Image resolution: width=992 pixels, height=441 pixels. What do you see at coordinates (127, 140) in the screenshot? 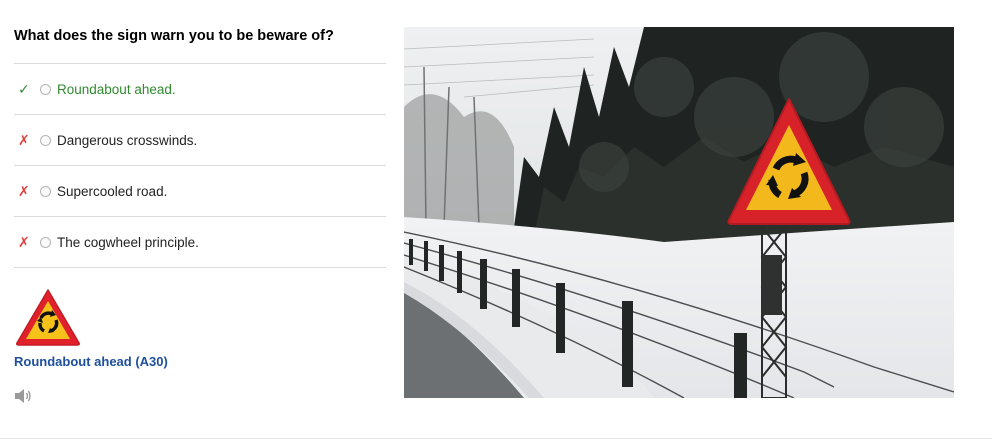
I see `answer-label: Dangerous crosswinds.` at bounding box center [127, 140].